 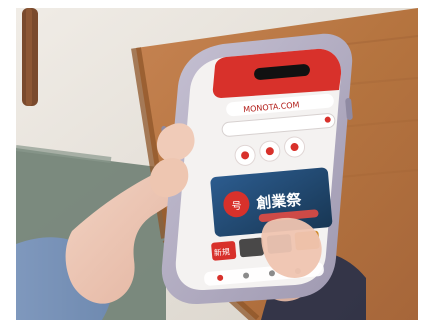 What do you see at coordinates (221, 251) in the screenshot?
I see `badge-text: 新規` at bounding box center [221, 251].